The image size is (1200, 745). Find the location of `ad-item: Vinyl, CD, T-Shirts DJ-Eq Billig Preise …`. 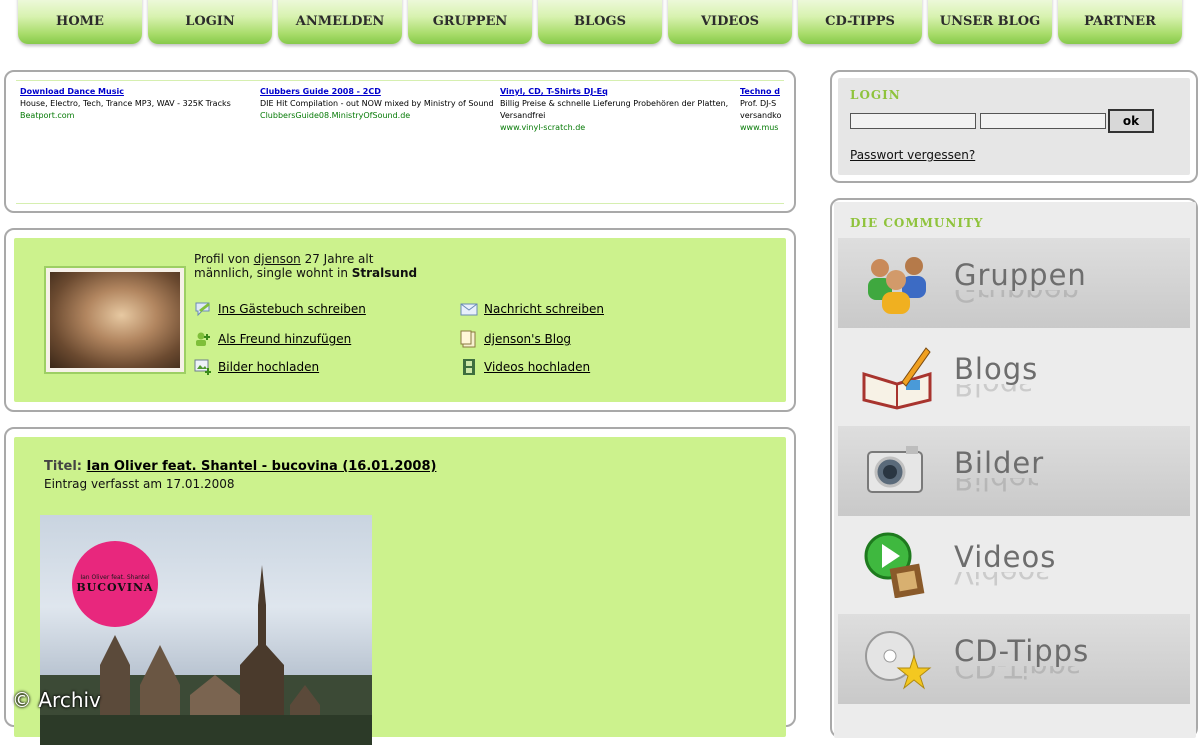

ad-item: Vinyl, CD, T-Shirts DJ-Eq Billig Preise … is located at coordinates (618, 110).